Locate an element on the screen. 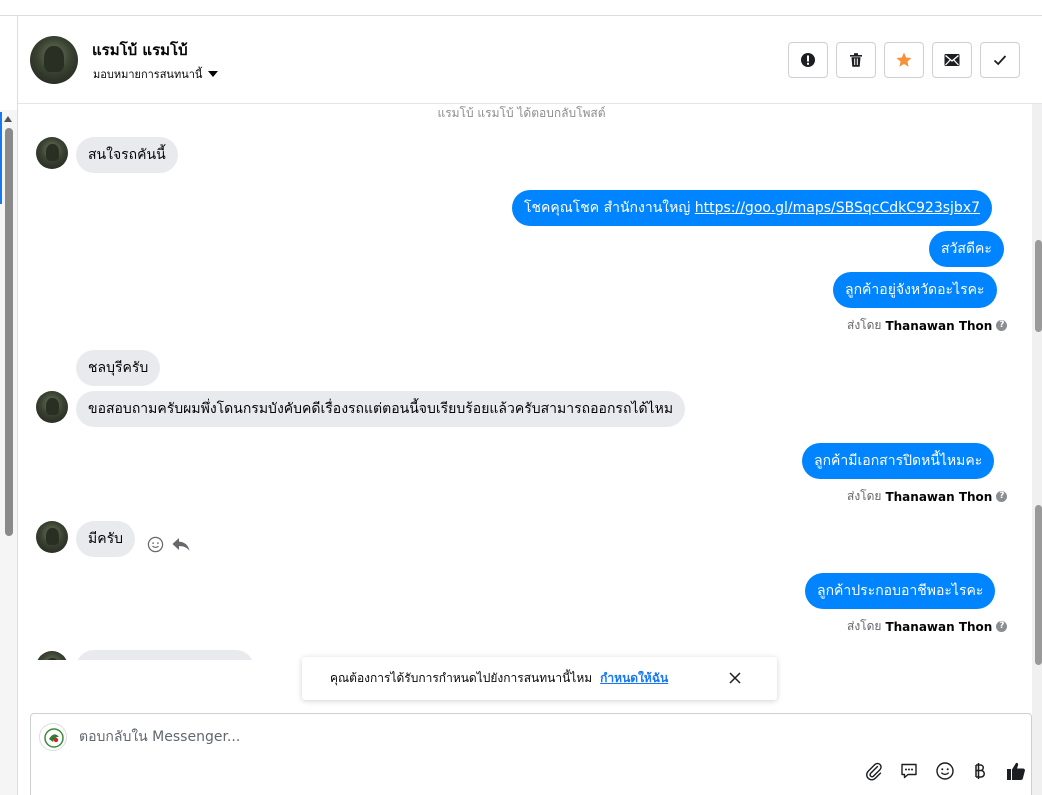 Image resolution: width=1042 pixels, height=795 pixels. incoming-message-partial is located at coordinates (165, 655).